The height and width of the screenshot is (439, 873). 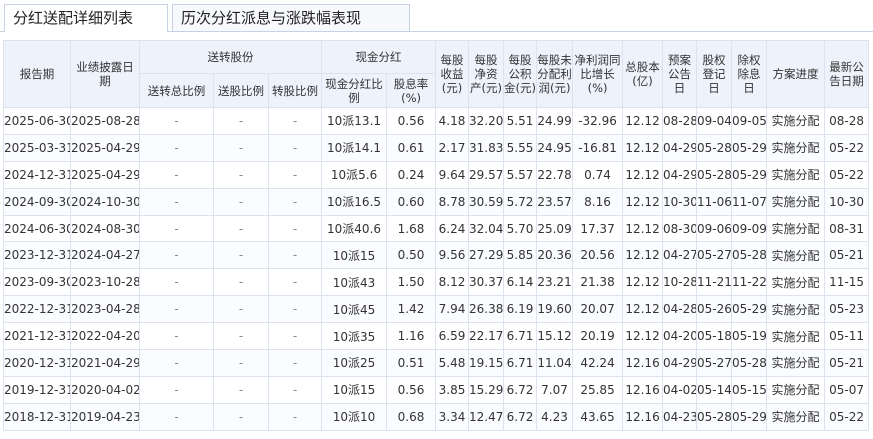 What do you see at coordinates (796, 74) in the screenshot?
I see `header-plan-progress: 方案进度` at bounding box center [796, 74].